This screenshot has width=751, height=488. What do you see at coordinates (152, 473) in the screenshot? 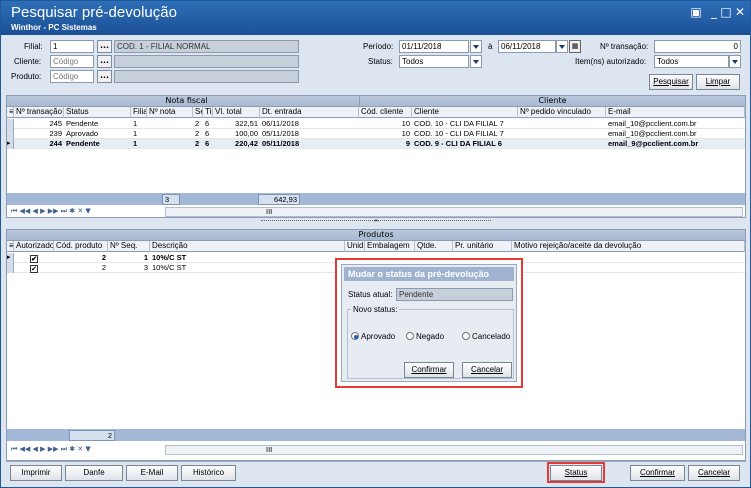
I see `email-button: E-Mail` at bounding box center [152, 473].